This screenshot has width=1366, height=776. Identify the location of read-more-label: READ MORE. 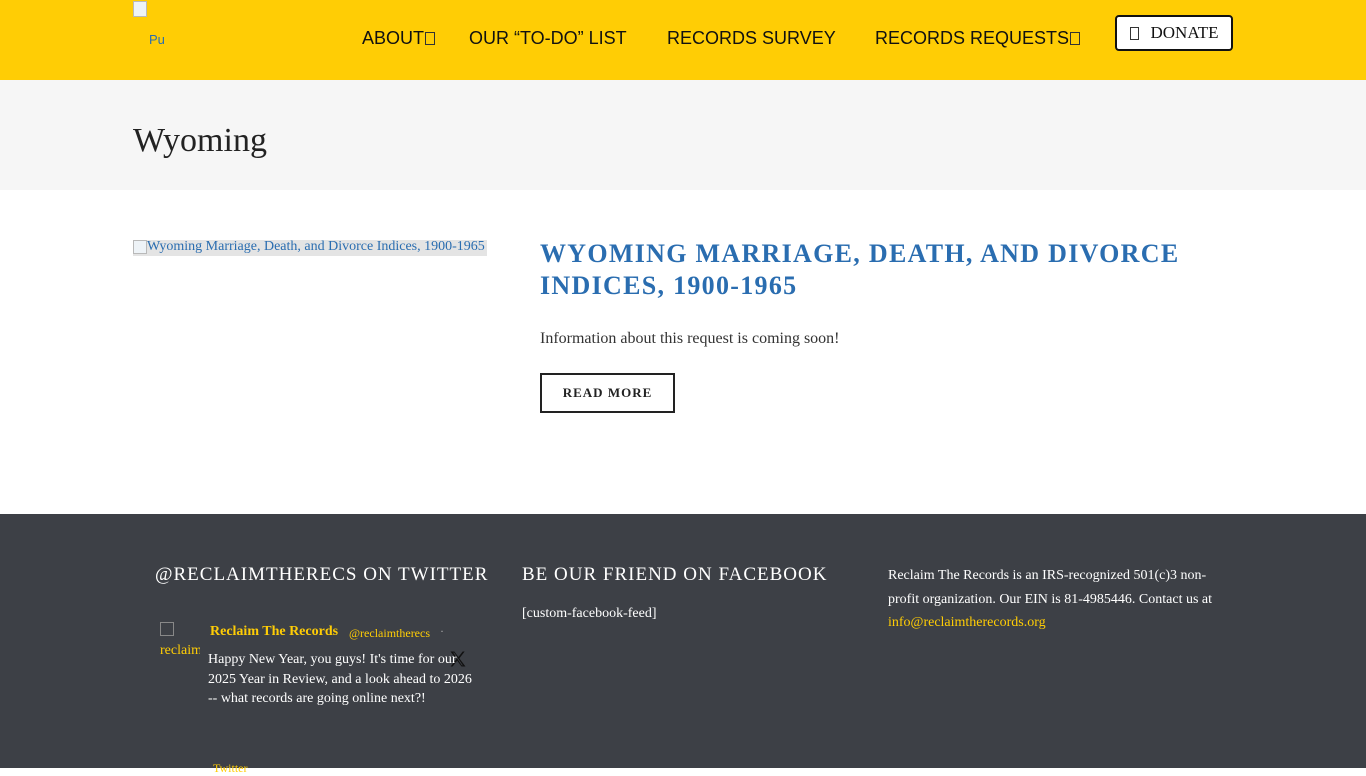
(607, 392).